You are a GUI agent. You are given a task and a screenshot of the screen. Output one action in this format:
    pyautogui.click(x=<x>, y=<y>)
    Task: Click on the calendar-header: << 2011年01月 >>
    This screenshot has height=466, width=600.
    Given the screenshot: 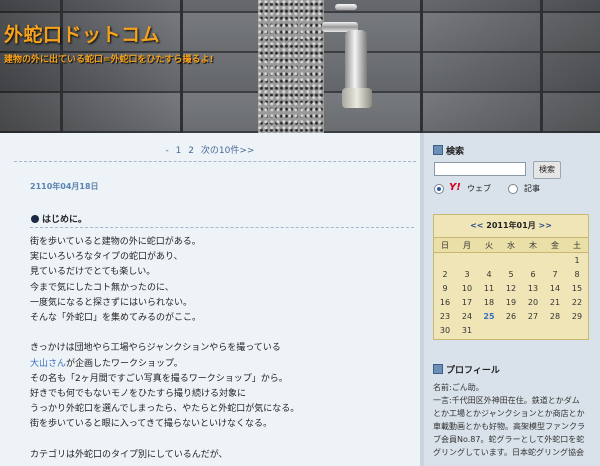 What is the action you would take?
    pyautogui.click(x=511, y=225)
    